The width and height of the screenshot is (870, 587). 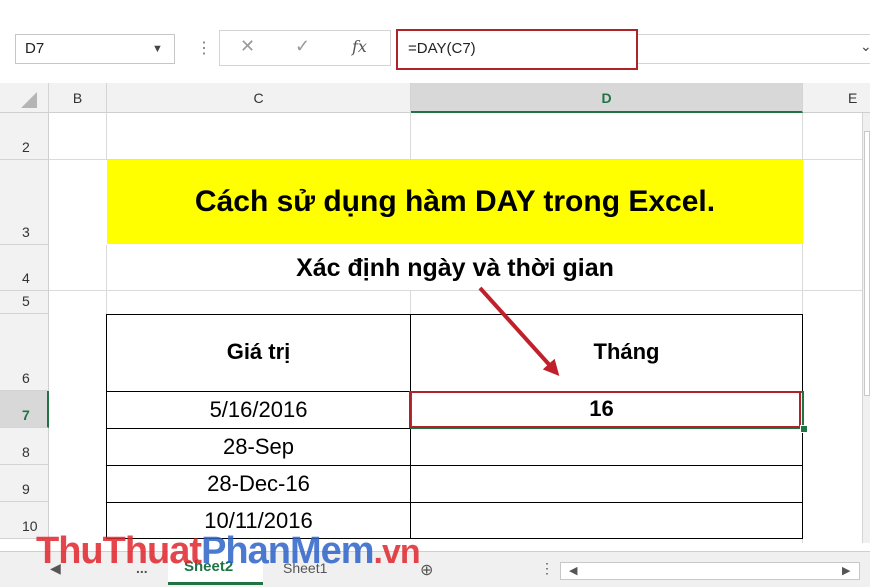 What do you see at coordinates (247, 46) in the screenshot?
I see `cancel-icon: ✕` at bounding box center [247, 46].